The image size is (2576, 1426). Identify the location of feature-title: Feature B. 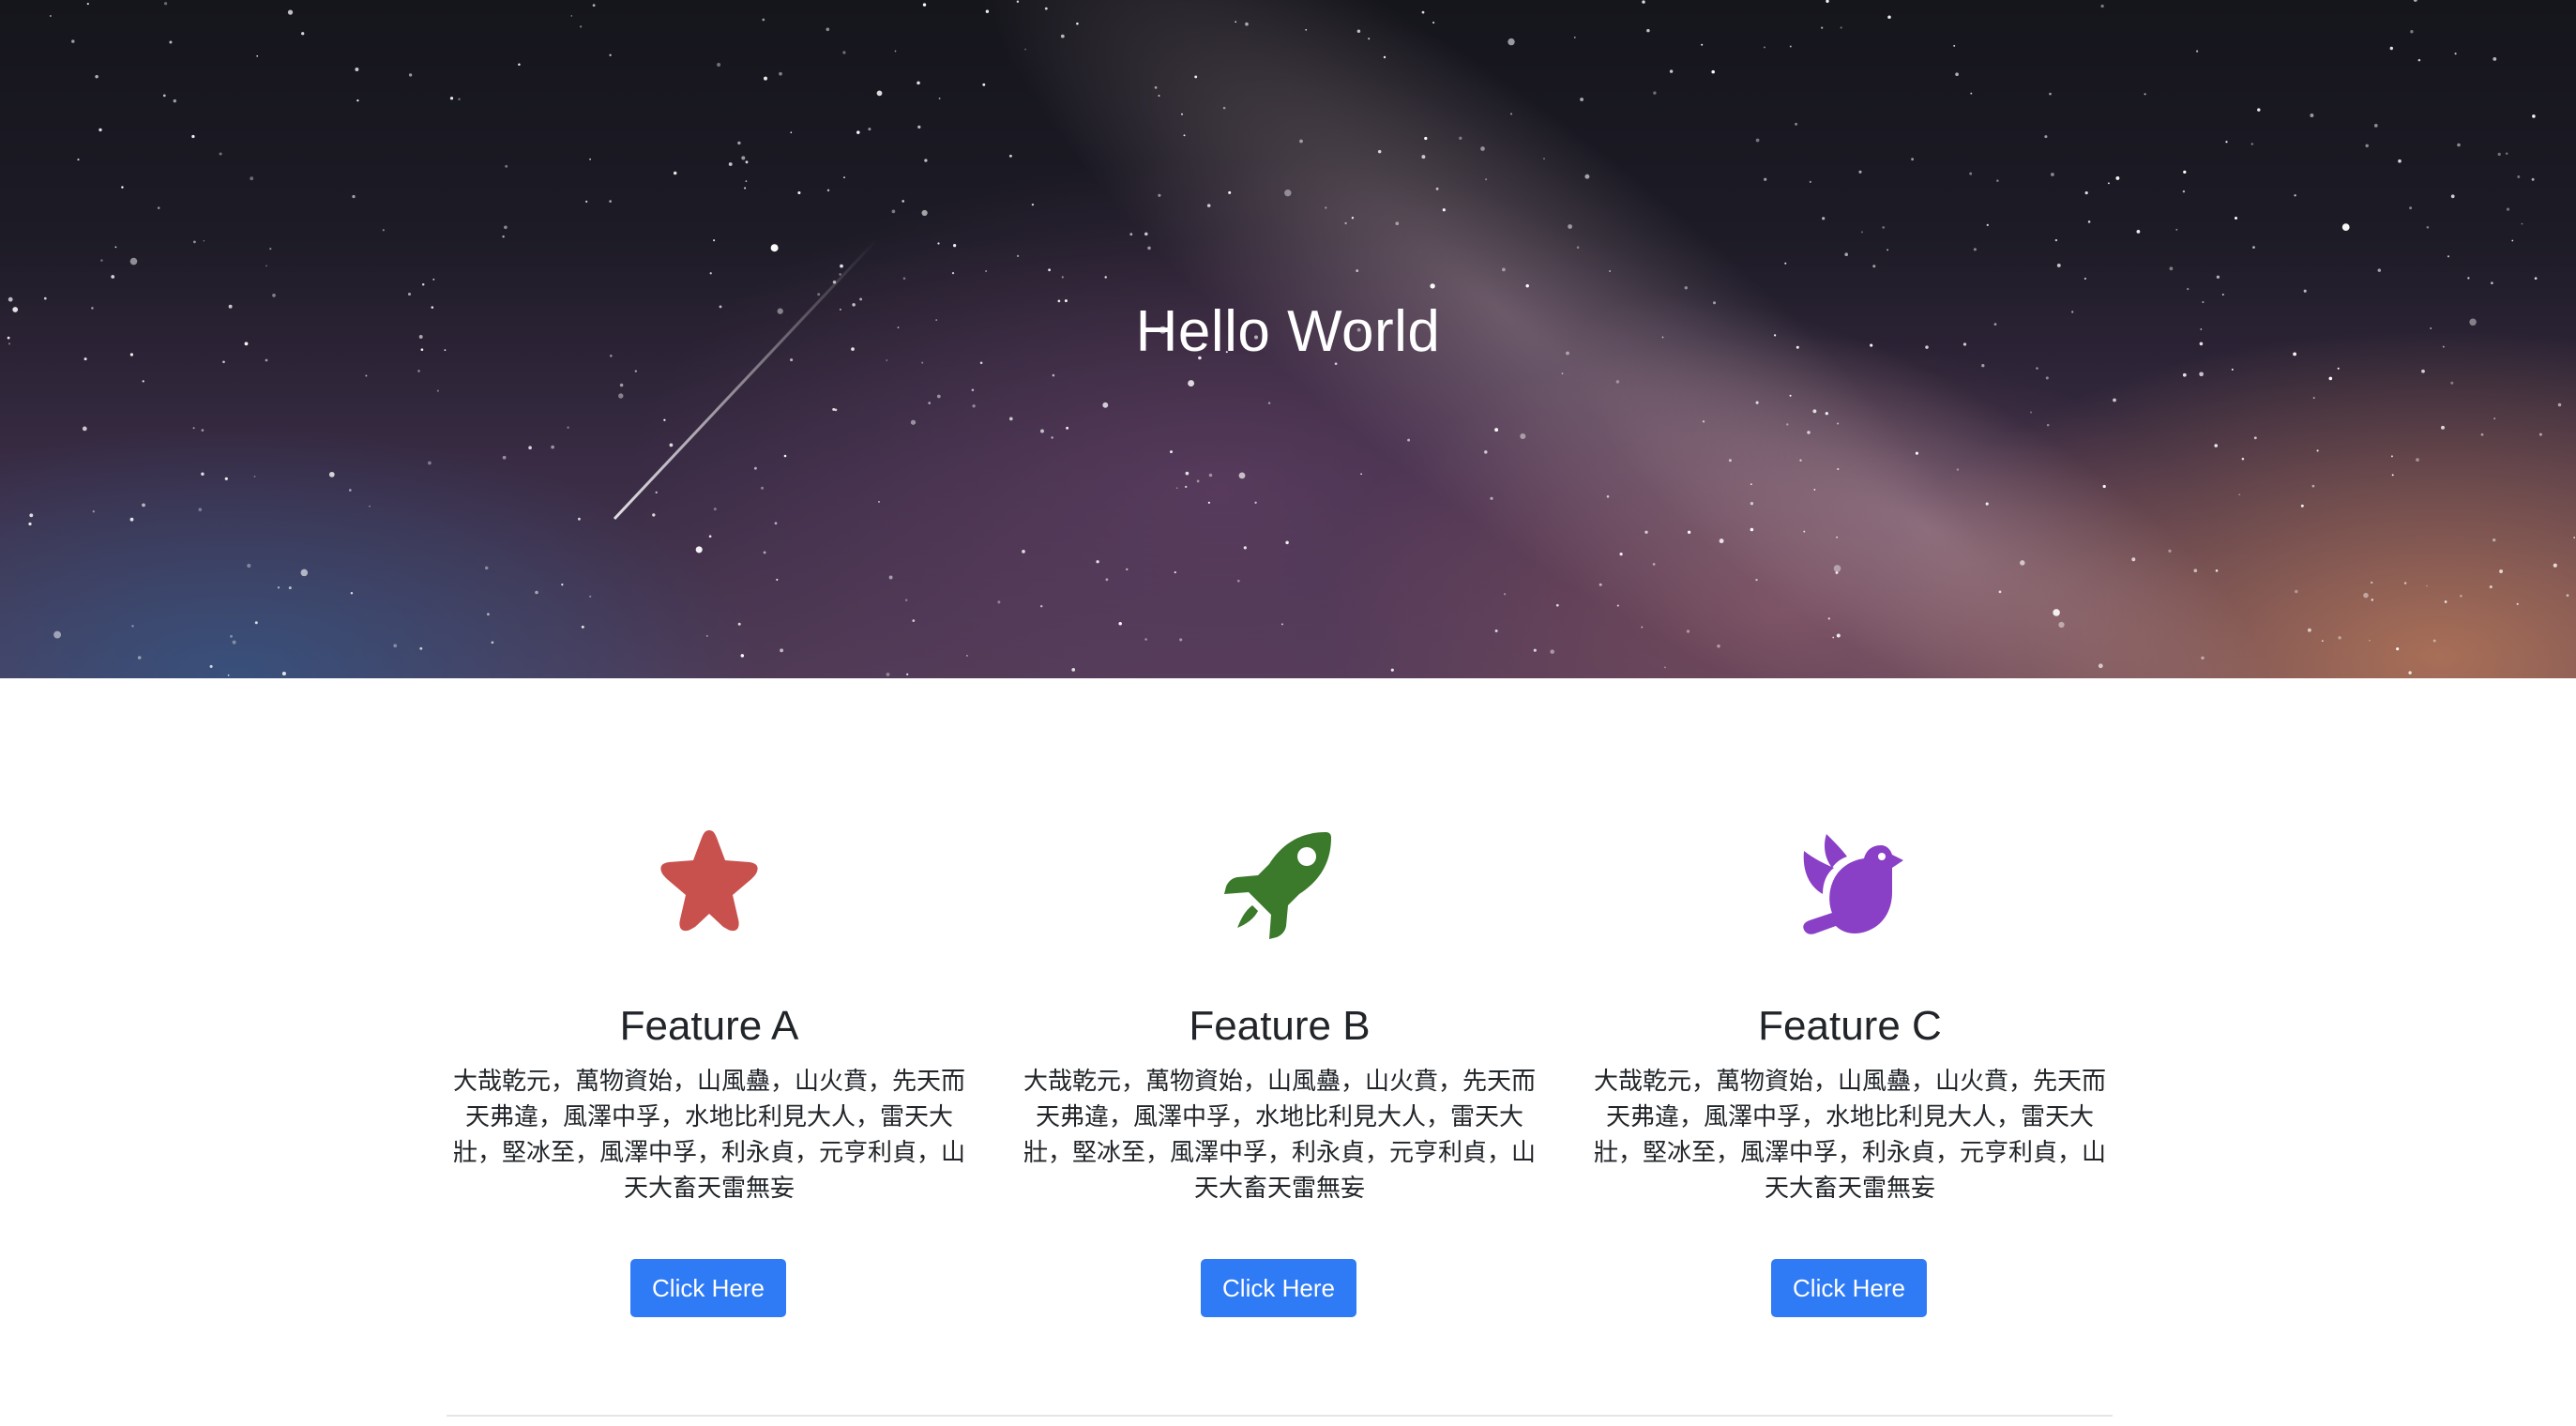
(1280, 1026).